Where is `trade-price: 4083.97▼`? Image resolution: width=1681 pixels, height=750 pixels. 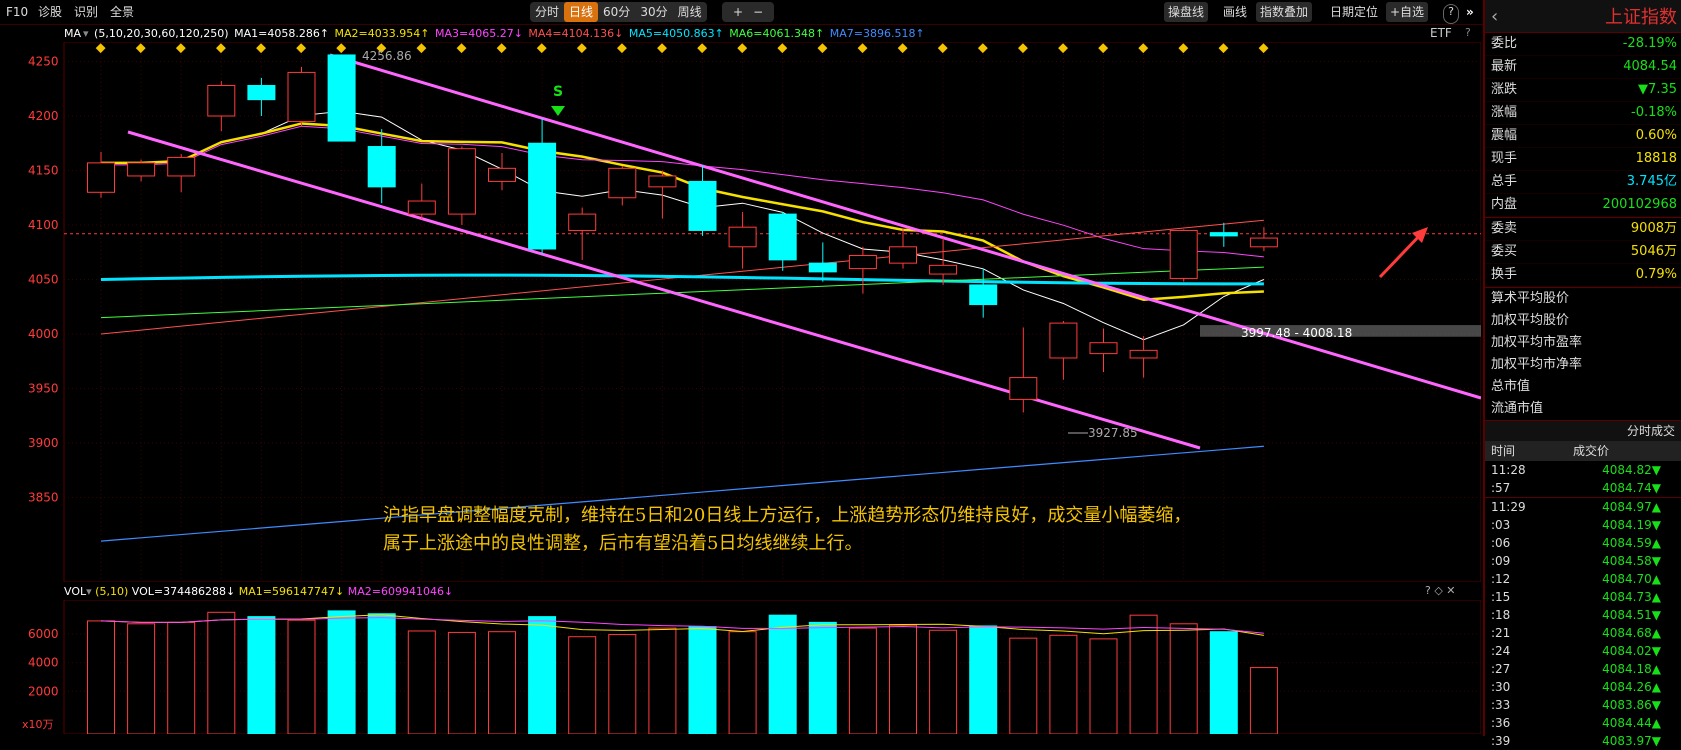
trade-price: 4083.97▼ is located at coordinates (1631, 741).